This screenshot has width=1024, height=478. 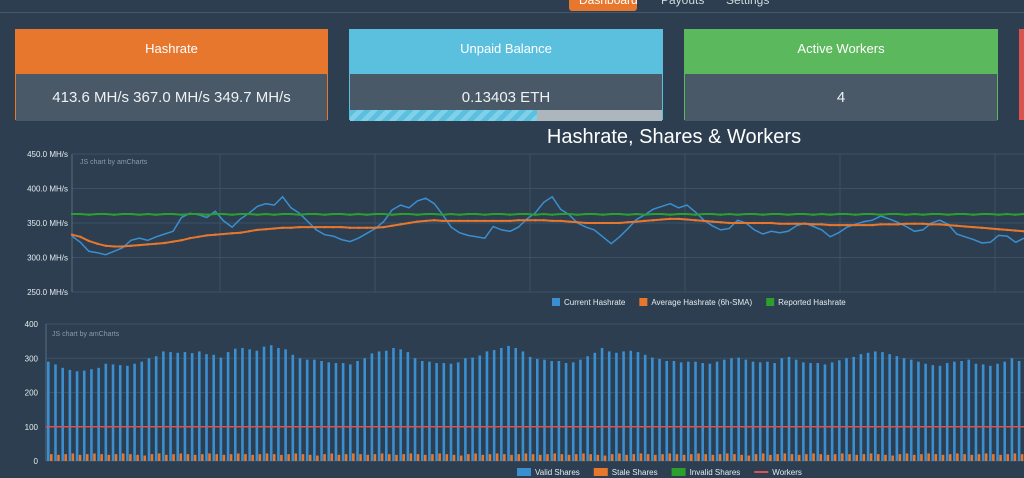 I want to click on y-tick-label: 350.0 MH/s, so click(x=47, y=223).